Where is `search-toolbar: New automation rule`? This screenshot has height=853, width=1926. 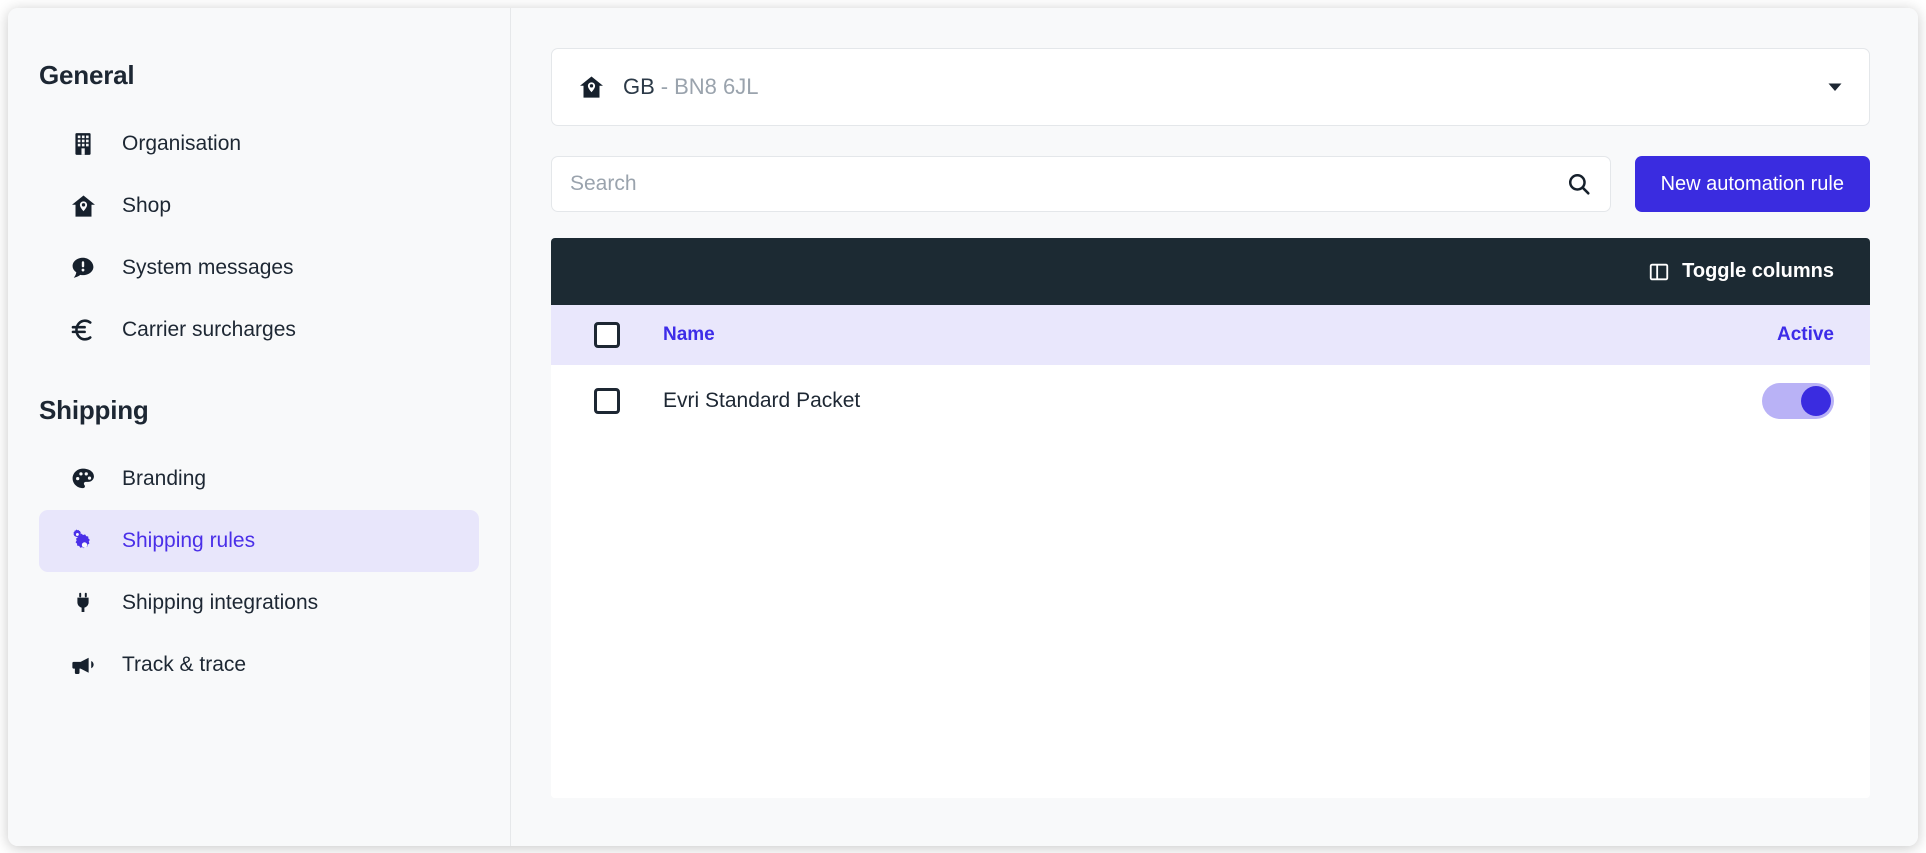
search-toolbar: New automation rule is located at coordinates (1210, 184).